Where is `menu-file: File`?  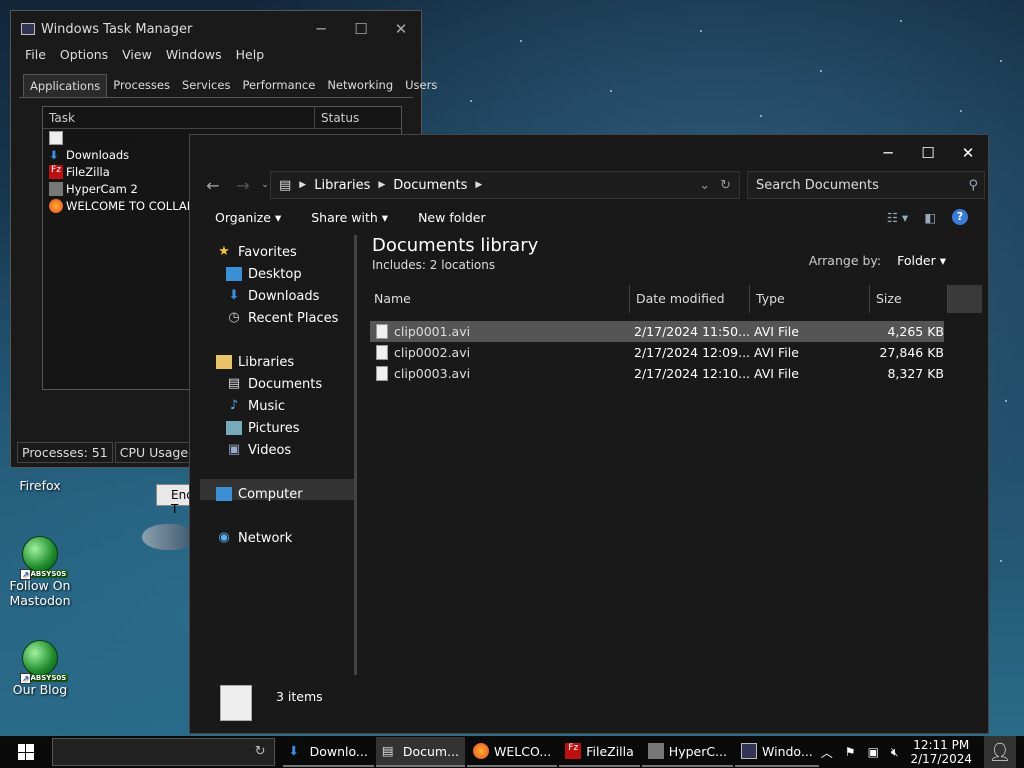 menu-file: File is located at coordinates (35, 57).